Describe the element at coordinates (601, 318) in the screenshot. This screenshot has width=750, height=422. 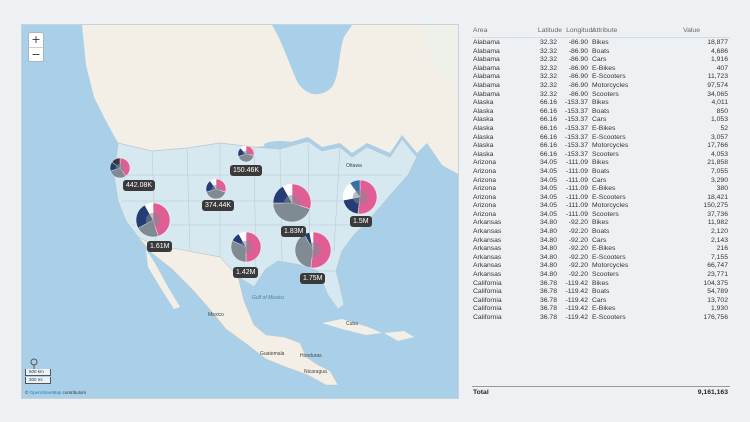
I see `table-row: California 36.78 -119.42 E-Scooters 176,756` at that location.